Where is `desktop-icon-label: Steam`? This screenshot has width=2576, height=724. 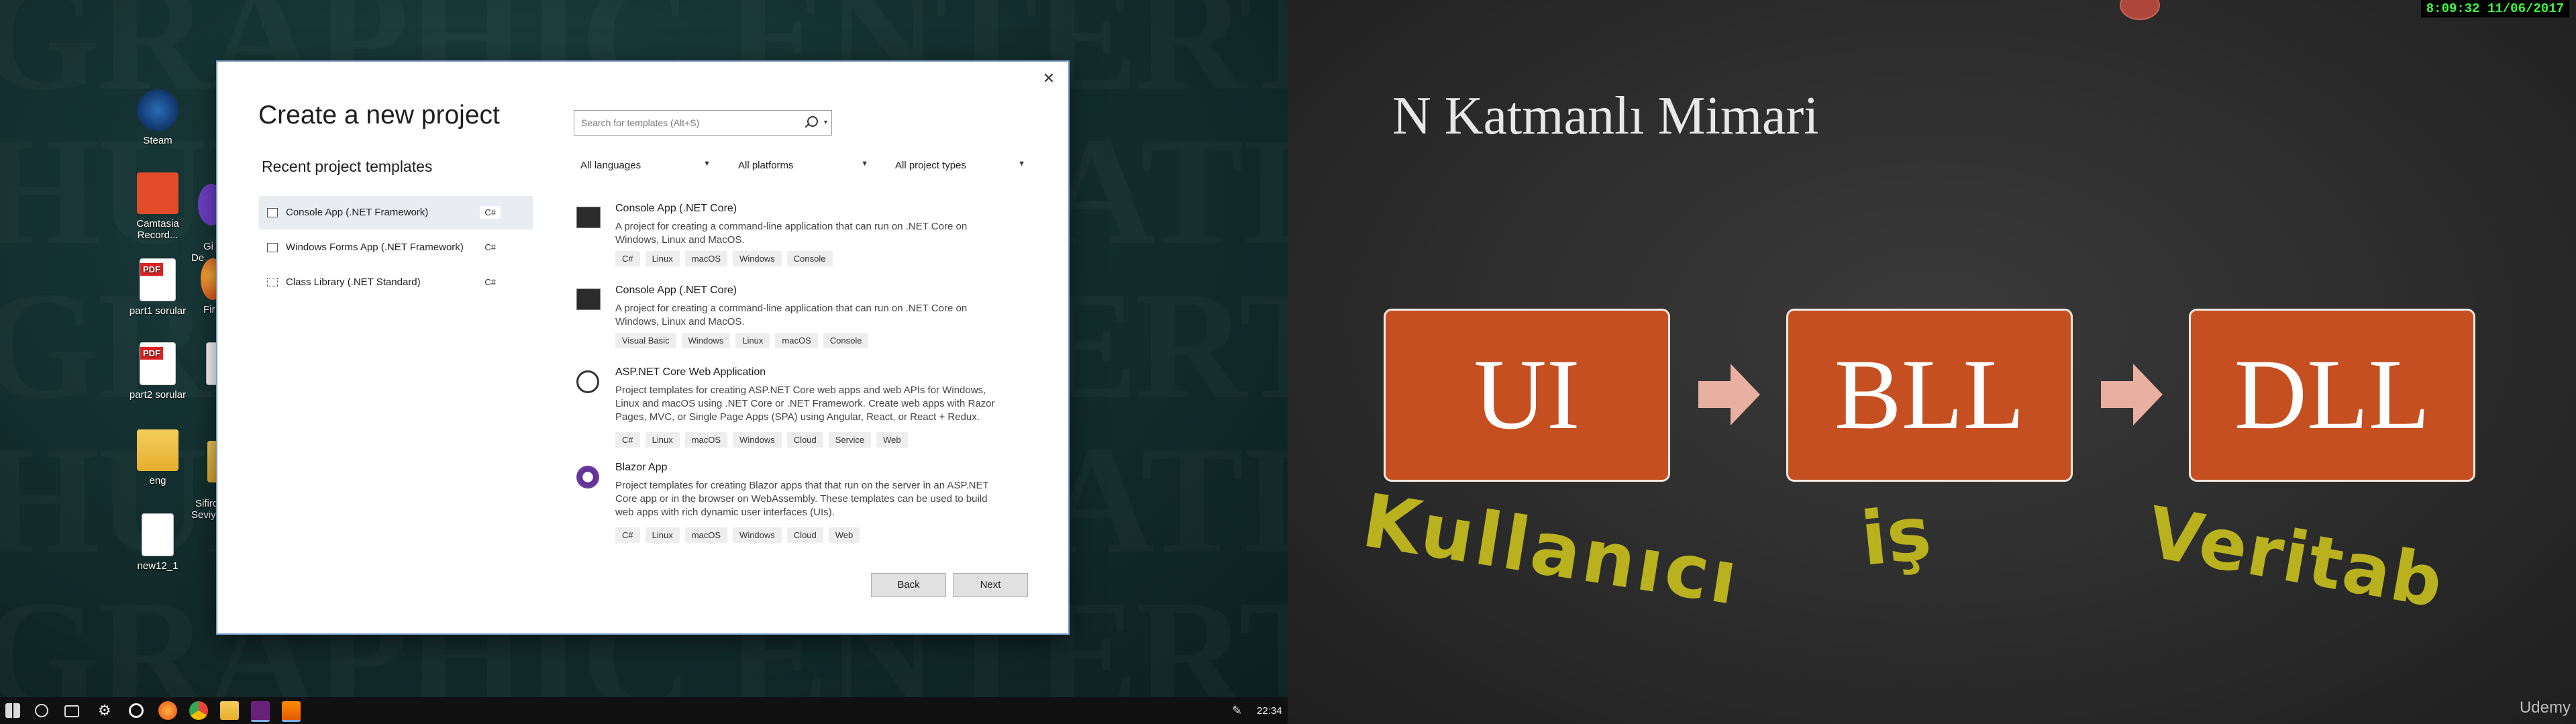
desktop-icon-label: Steam is located at coordinates (157, 140).